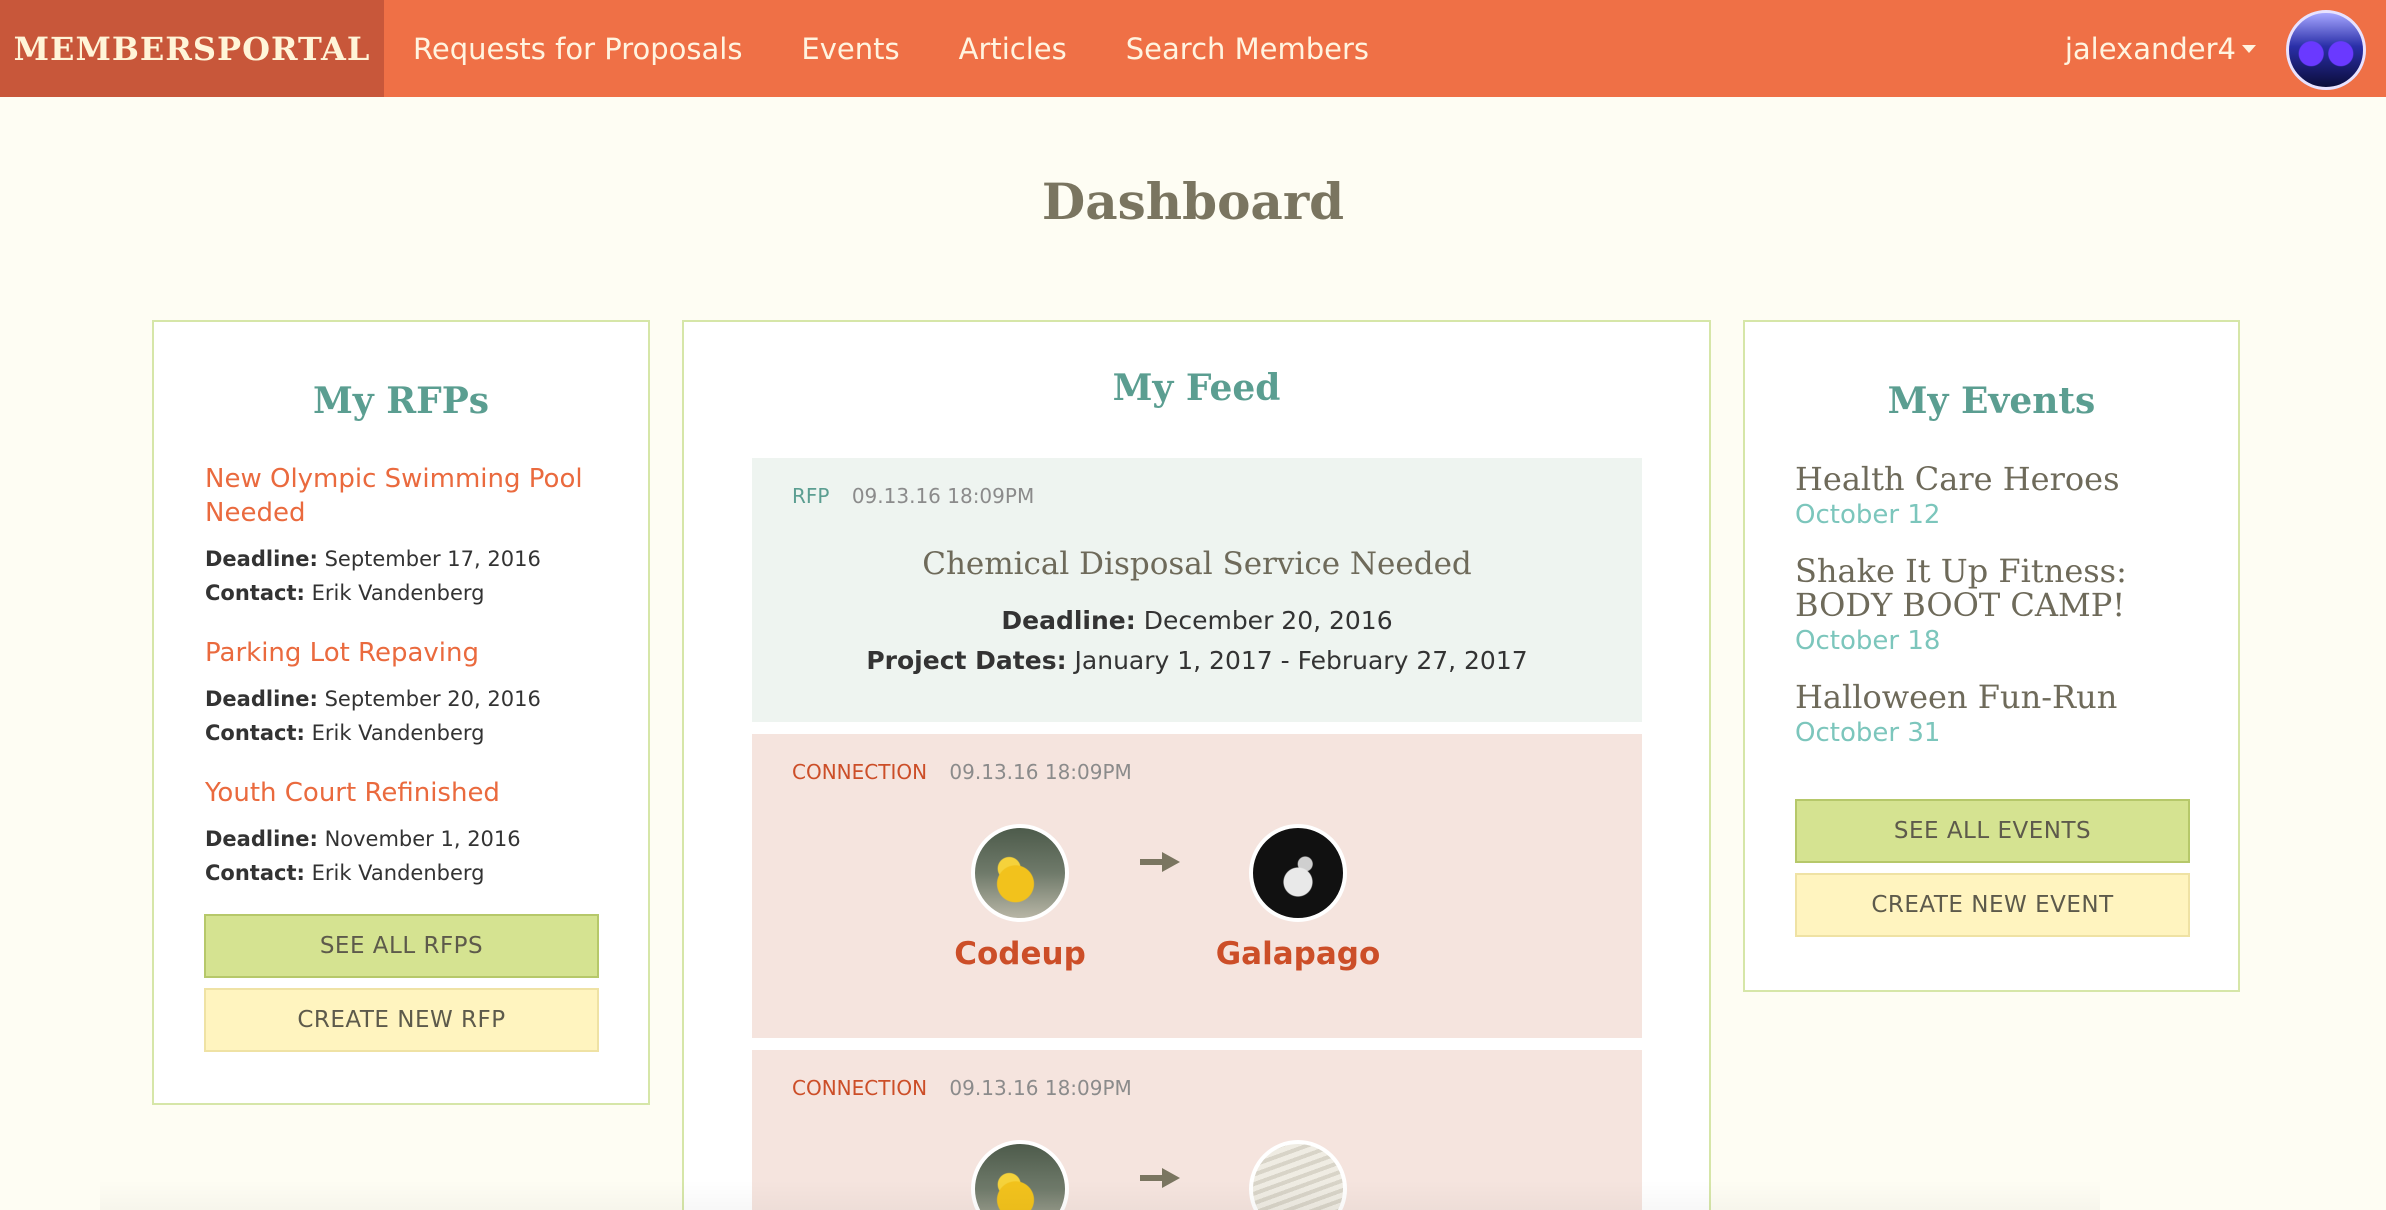 This screenshot has width=2386, height=1210. I want to click on connection-to: Galapago, so click(1298, 898).